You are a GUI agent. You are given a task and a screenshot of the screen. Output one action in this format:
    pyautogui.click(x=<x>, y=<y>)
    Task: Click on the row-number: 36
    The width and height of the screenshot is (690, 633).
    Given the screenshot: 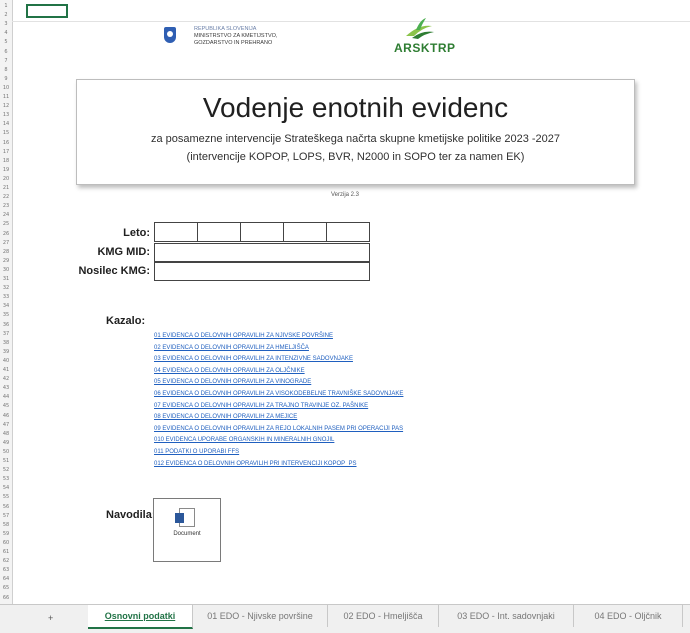 What is the action you would take?
    pyautogui.click(x=6, y=325)
    